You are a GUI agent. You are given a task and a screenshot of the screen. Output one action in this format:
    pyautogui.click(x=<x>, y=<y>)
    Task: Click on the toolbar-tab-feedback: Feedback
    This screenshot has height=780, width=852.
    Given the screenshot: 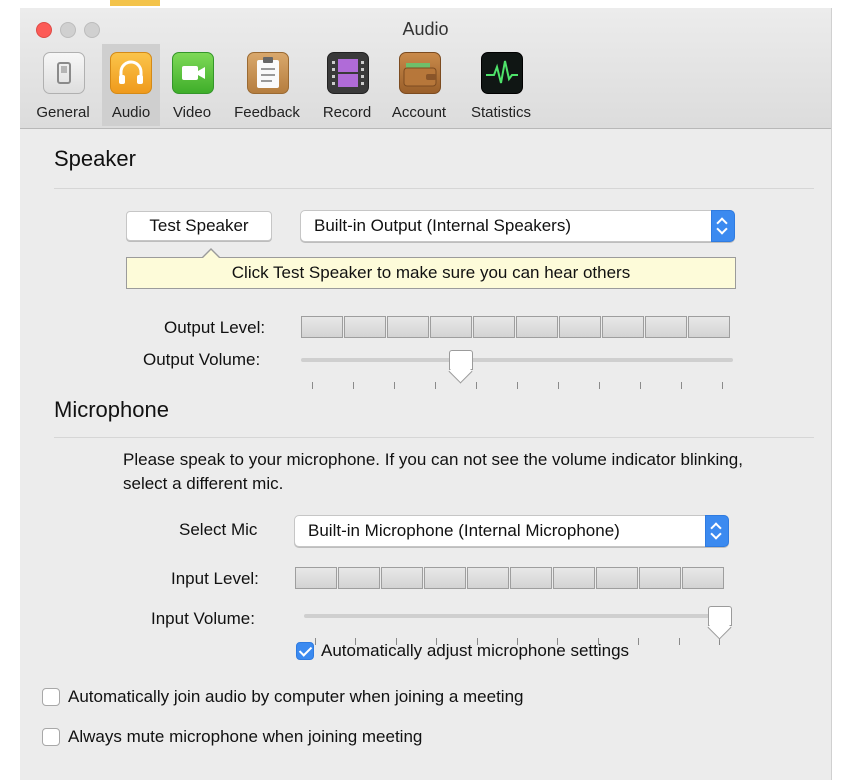 What is the action you would take?
    pyautogui.click(x=267, y=85)
    